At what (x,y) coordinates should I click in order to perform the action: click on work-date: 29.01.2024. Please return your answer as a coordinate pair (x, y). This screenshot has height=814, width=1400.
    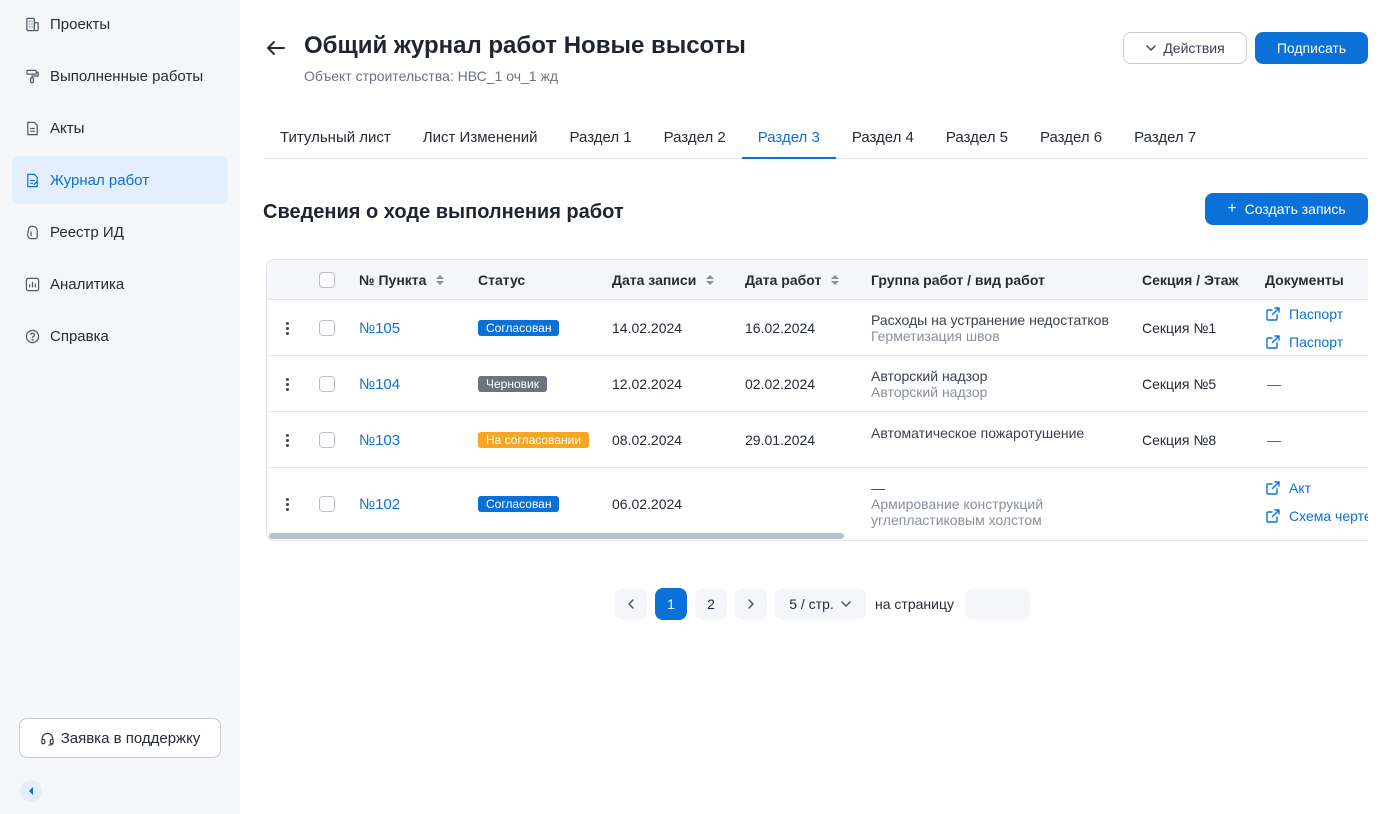
    Looking at the image, I should click on (780, 440).